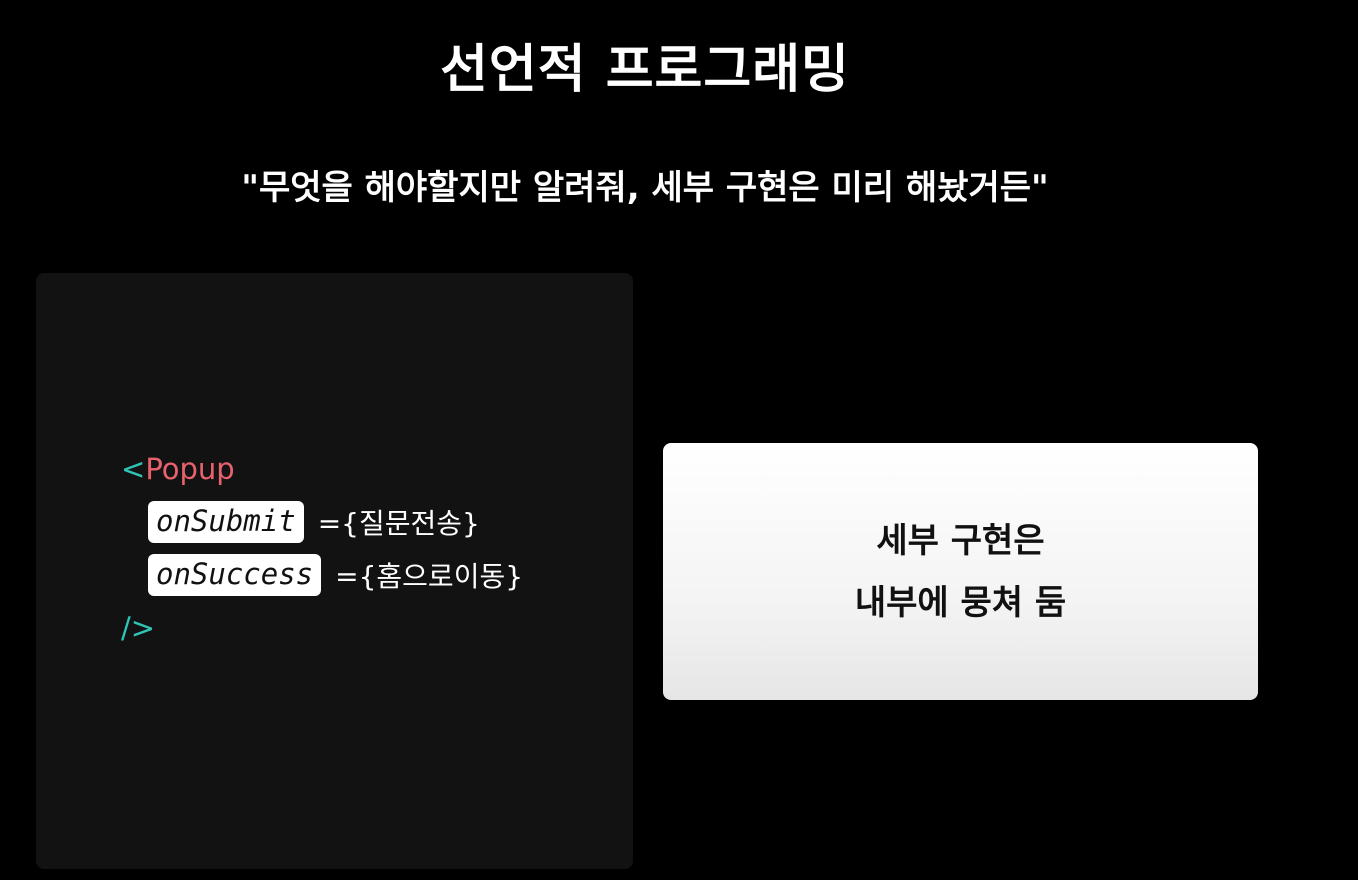 This screenshot has width=1358, height=880. What do you see at coordinates (235, 575) in the screenshot?
I see `prop-name-onsuccess: onSuccess` at bounding box center [235, 575].